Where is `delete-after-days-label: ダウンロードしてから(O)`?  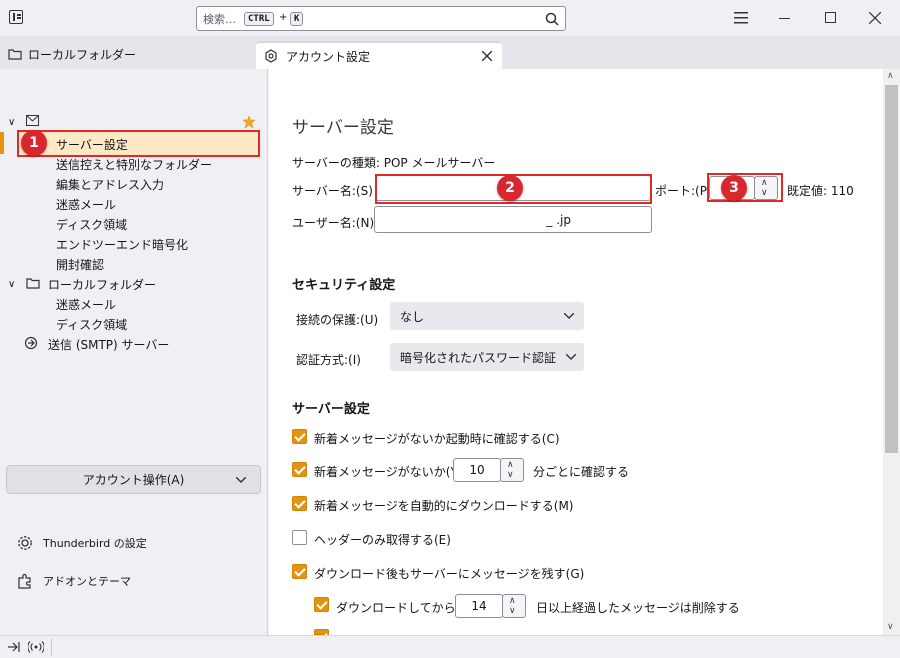 delete-after-days-label: ダウンロードしてから(O) is located at coordinates (405, 608).